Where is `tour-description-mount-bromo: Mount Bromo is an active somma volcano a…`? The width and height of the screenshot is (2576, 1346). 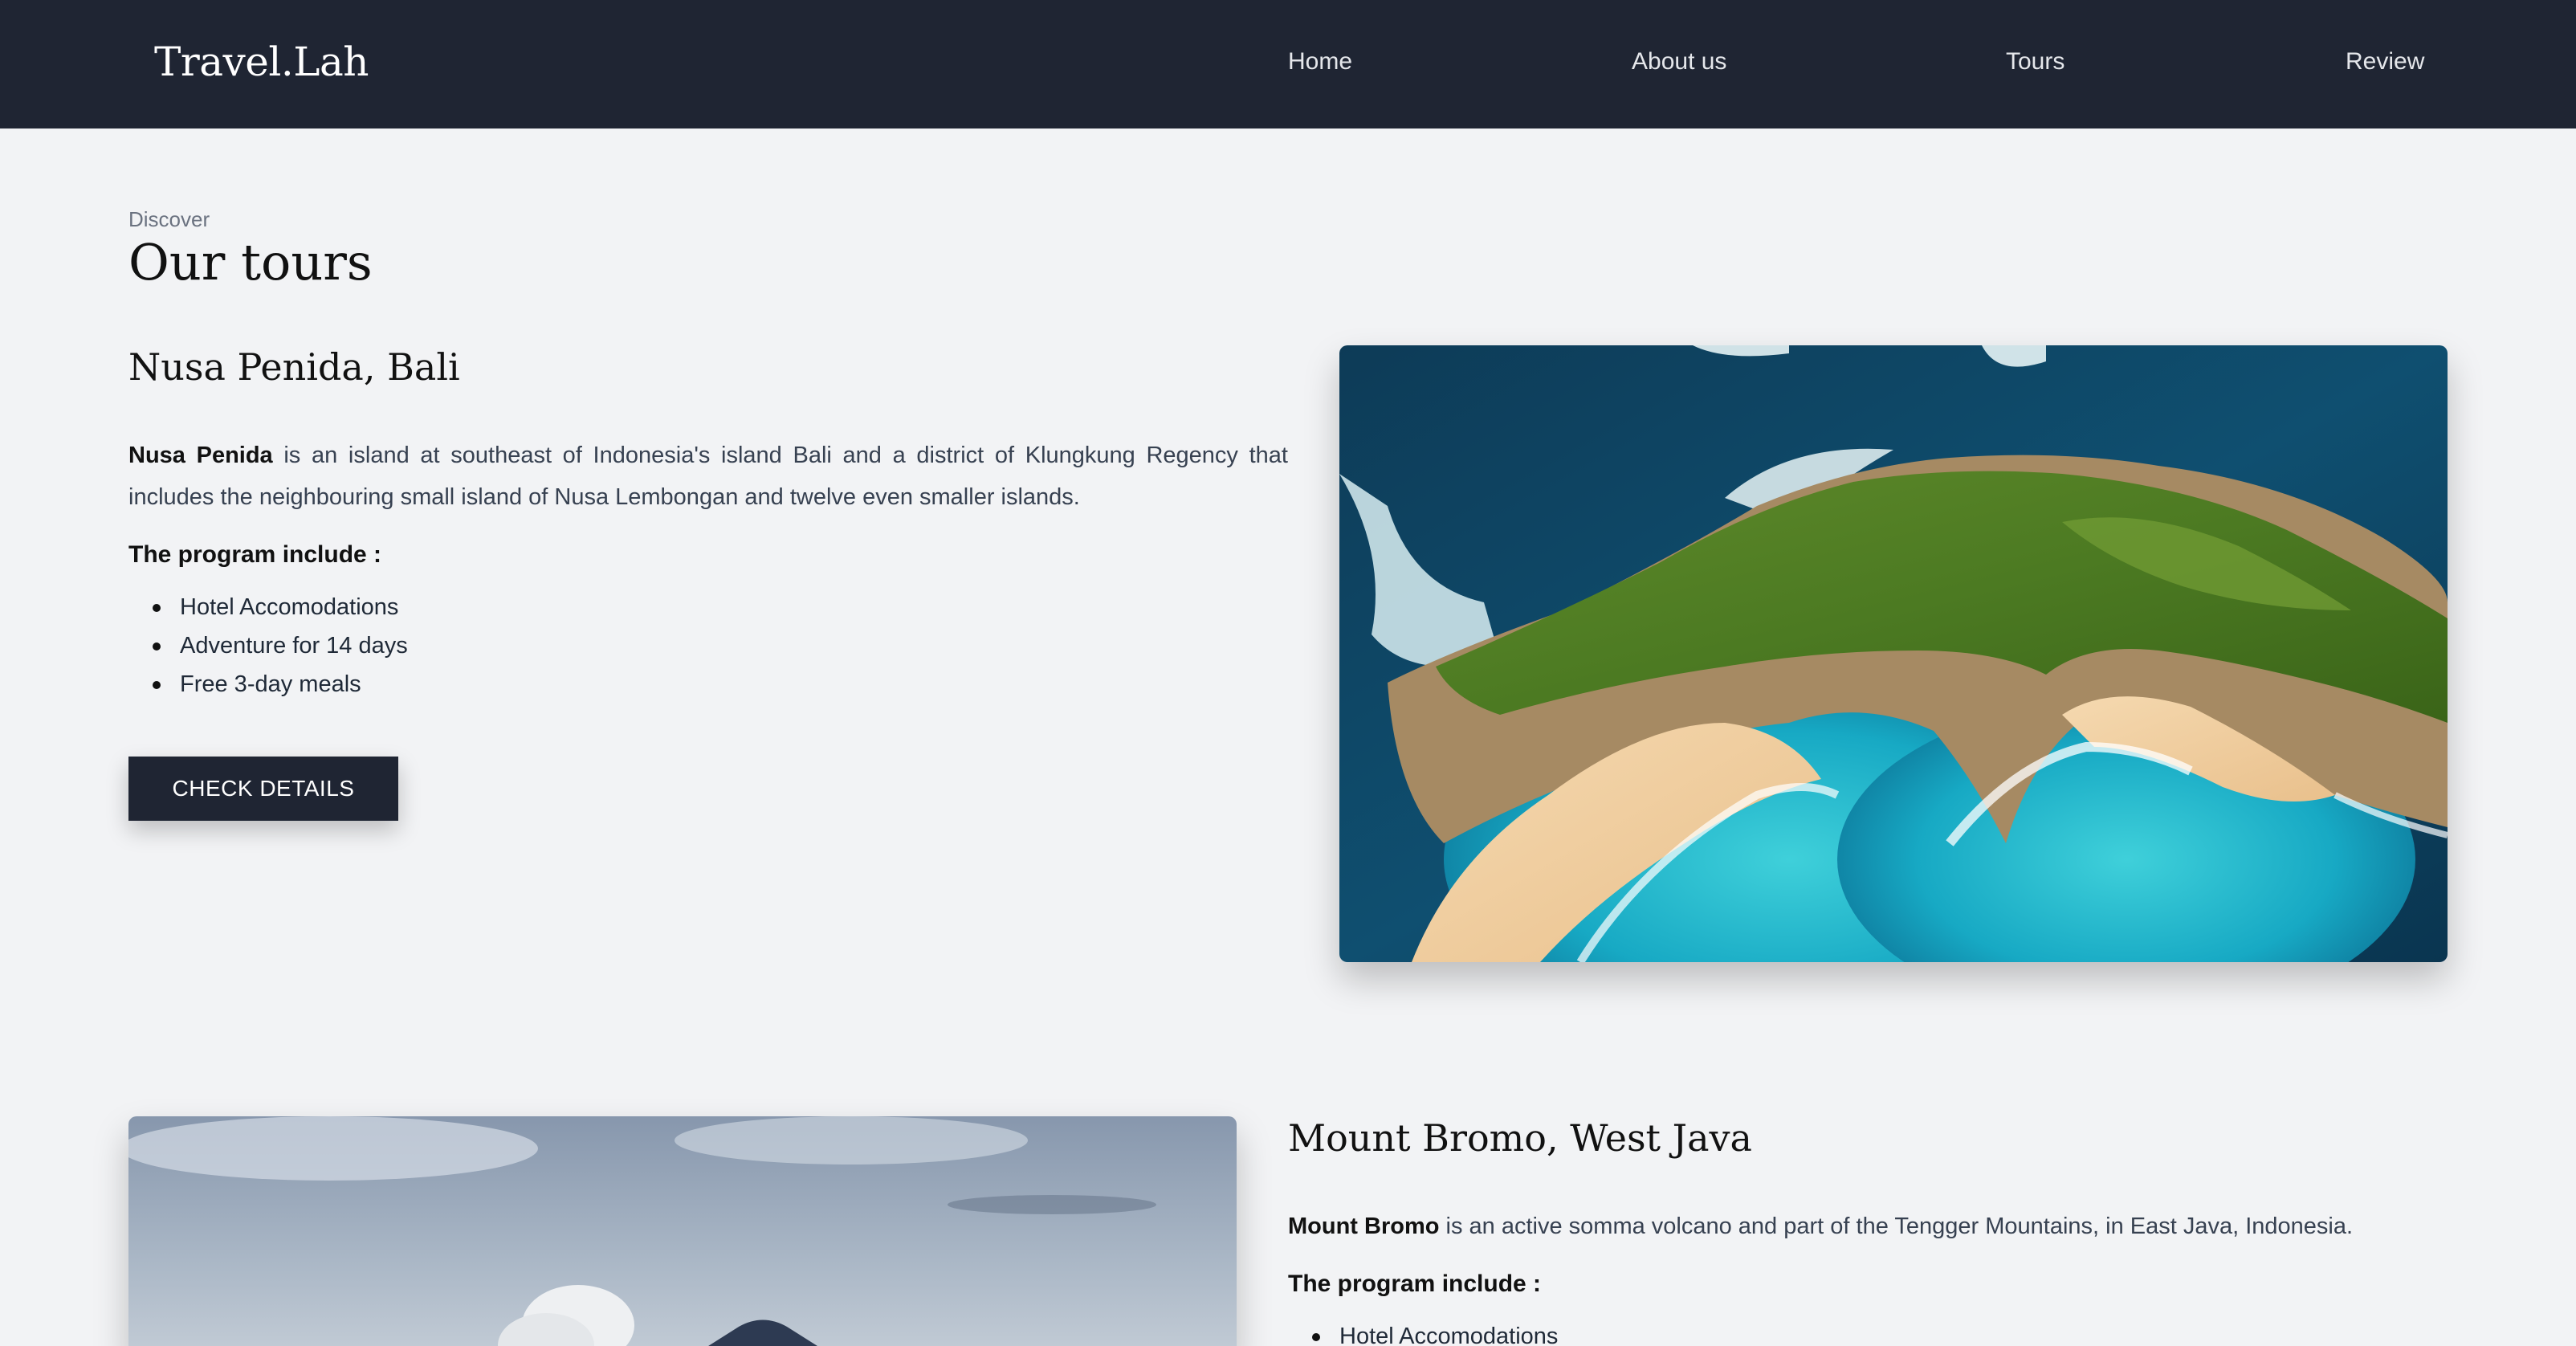
tour-description-mount-bromo: Mount Bromo is an active somma volcano a… is located at coordinates (1868, 1226).